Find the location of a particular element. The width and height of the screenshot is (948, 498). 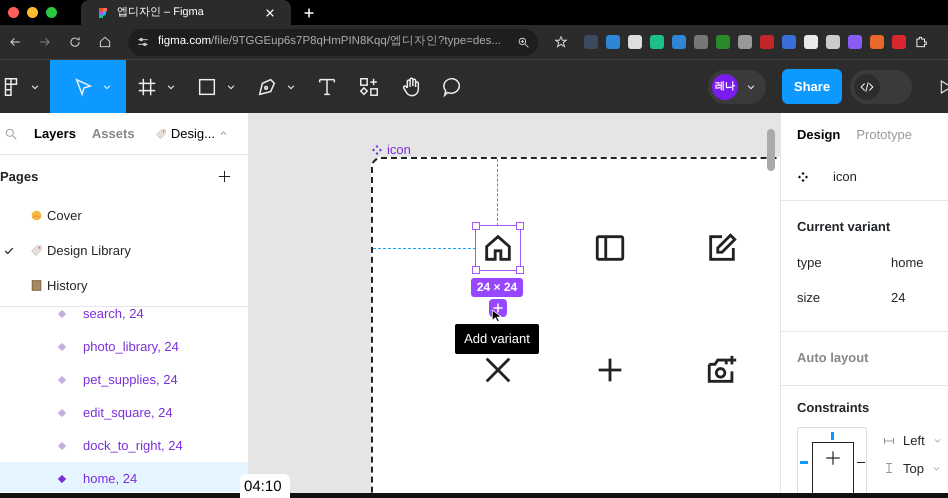

vertical-constraint-dropdown: Top is located at coordinates (912, 468).